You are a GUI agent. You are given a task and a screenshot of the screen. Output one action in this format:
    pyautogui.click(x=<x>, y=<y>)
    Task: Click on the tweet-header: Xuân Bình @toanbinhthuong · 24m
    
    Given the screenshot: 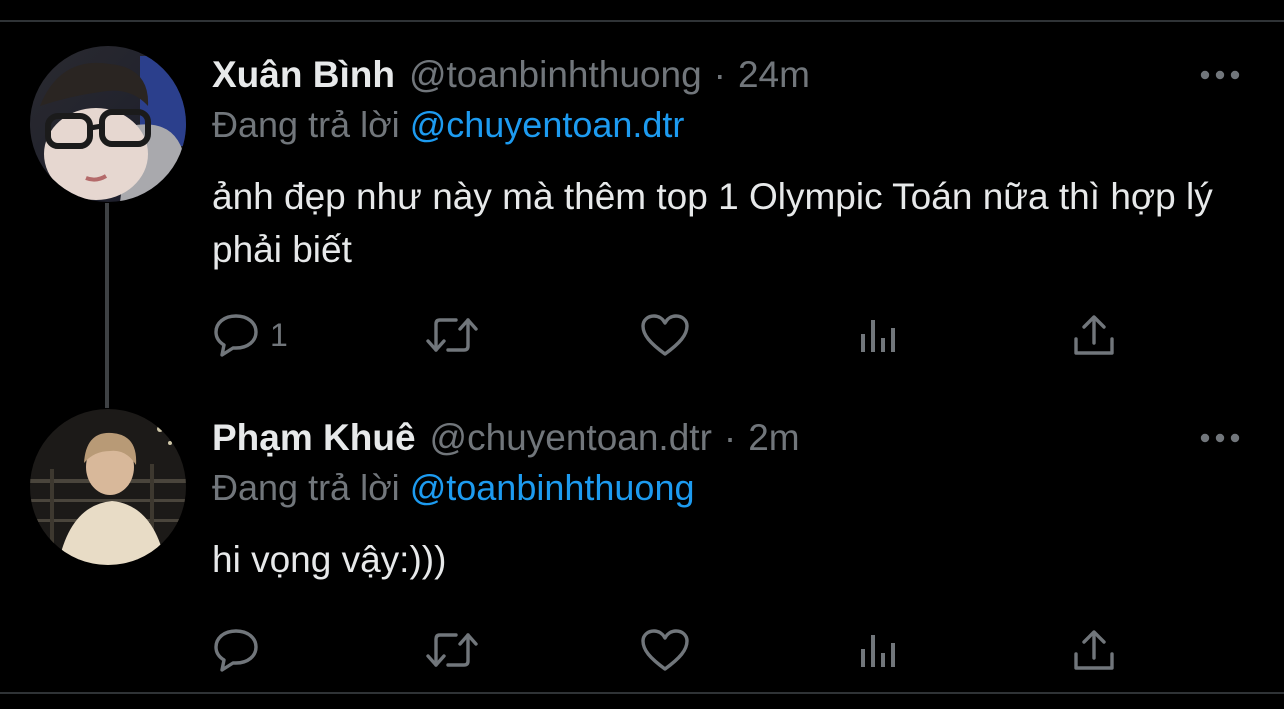 What is the action you would take?
    pyautogui.click(x=511, y=75)
    